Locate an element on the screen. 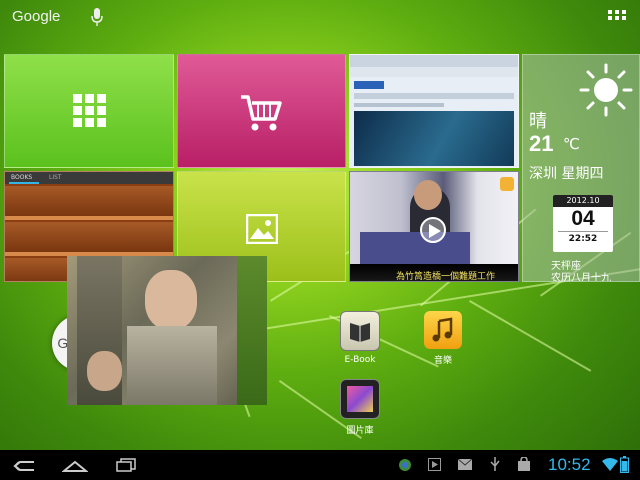  picture-icon is located at coordinates (262, 229).